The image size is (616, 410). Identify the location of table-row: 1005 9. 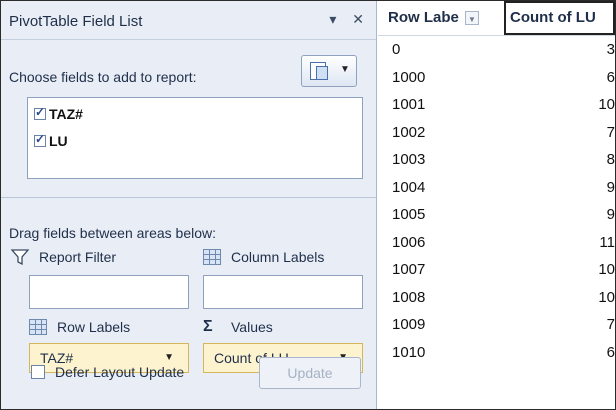
(496, 215).